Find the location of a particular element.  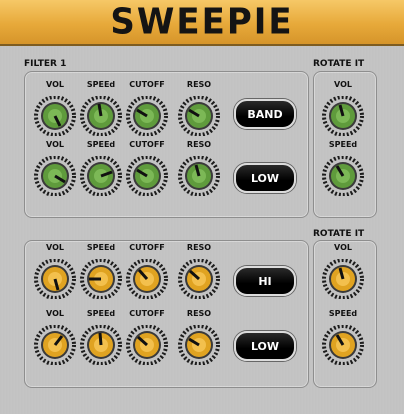

low-button-1: LOW is located at coordinates (265, 178).